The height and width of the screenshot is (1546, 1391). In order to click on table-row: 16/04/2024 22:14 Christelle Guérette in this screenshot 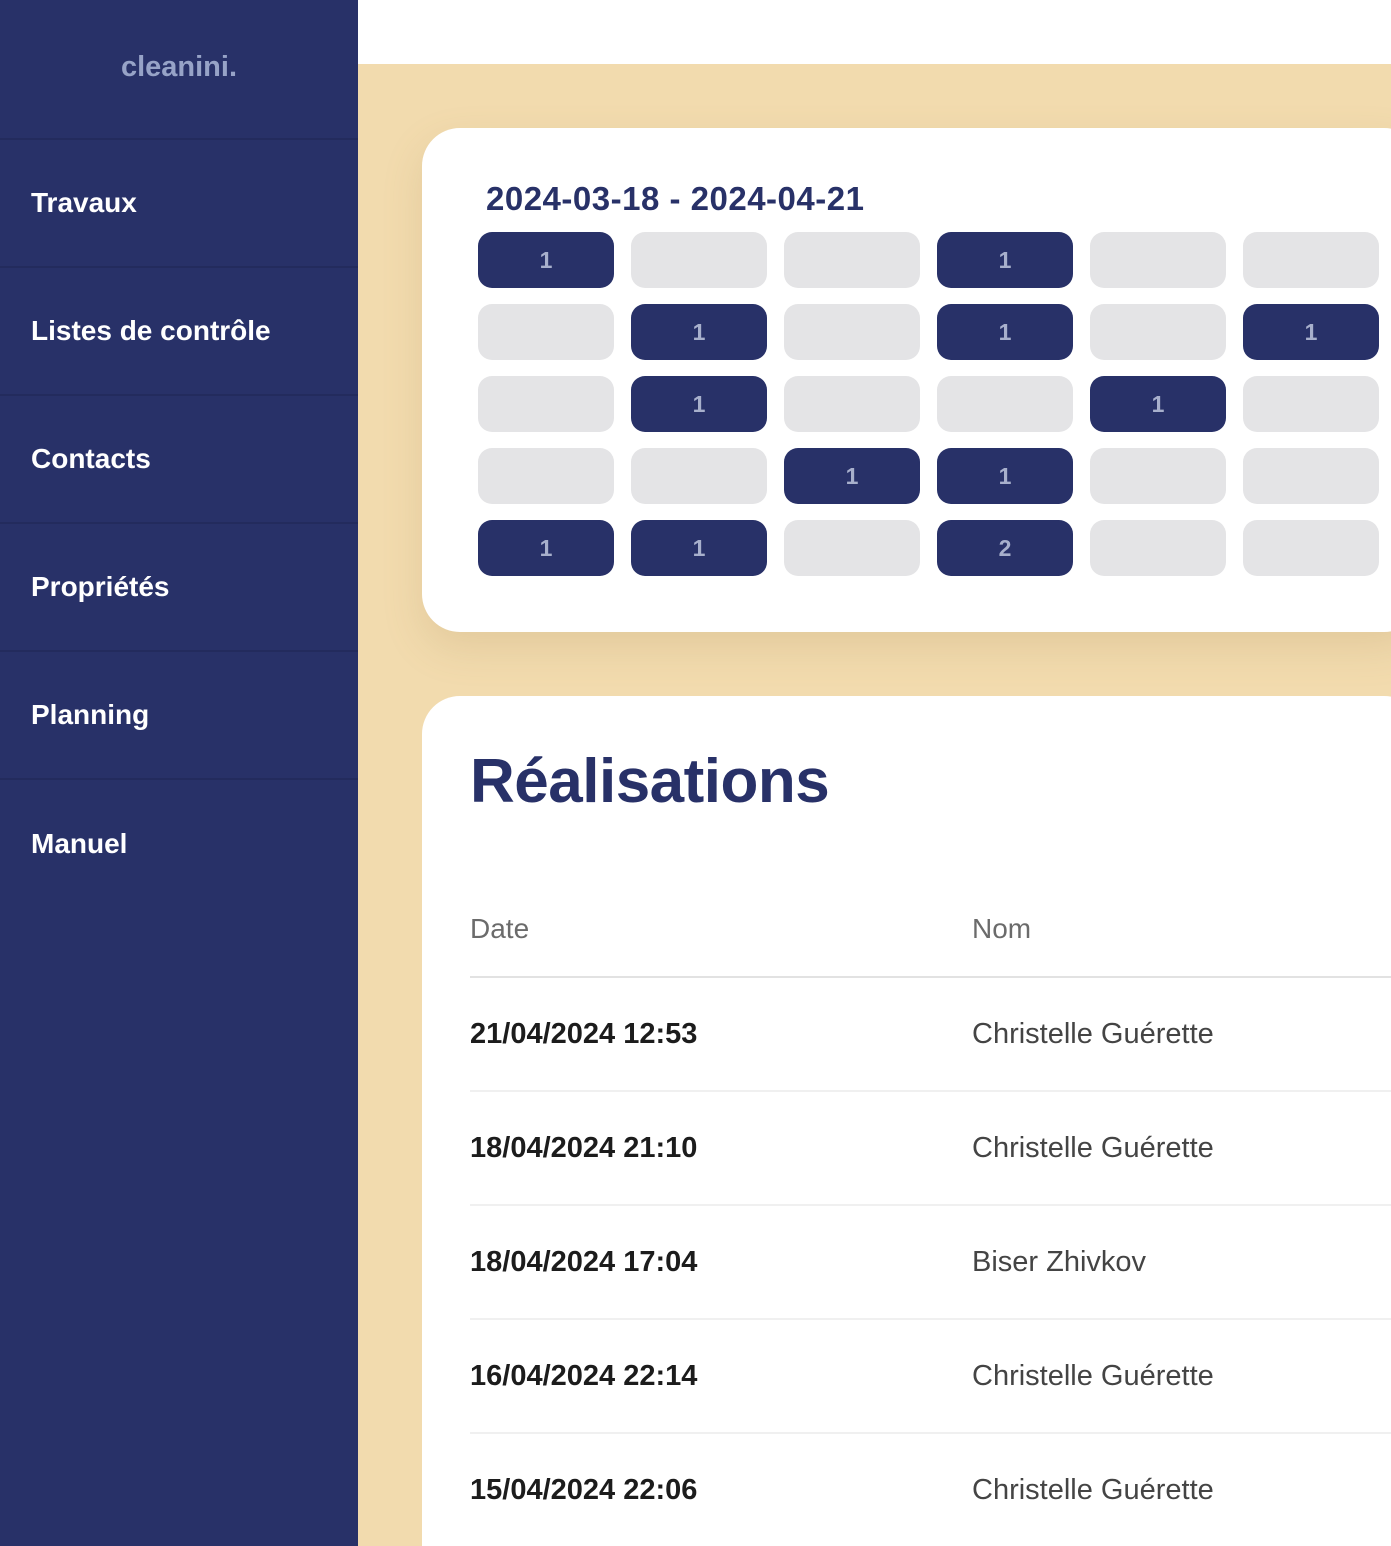, I will do `click(930, 1377)`.